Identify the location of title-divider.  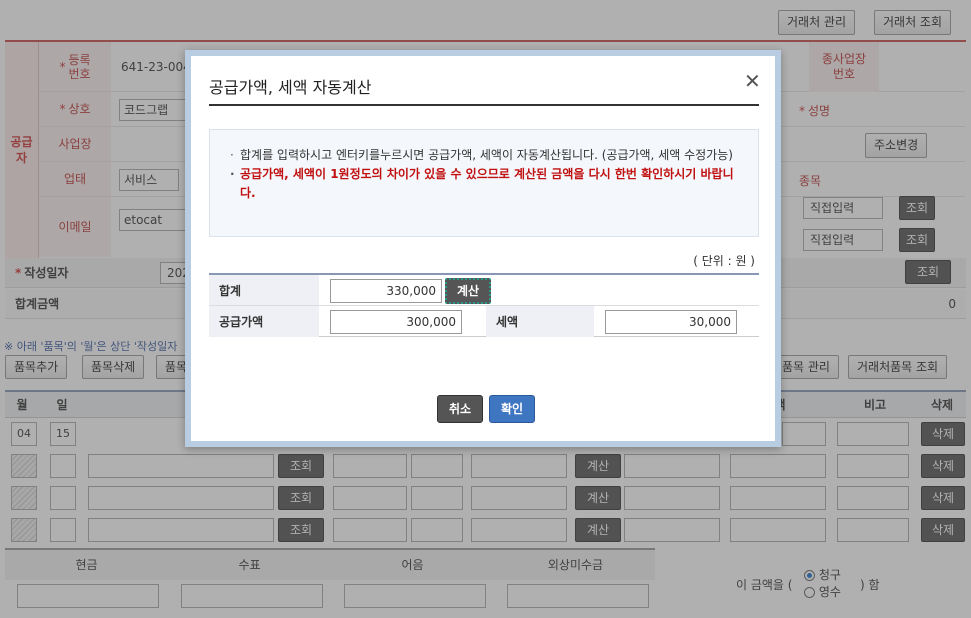
(484, 105).